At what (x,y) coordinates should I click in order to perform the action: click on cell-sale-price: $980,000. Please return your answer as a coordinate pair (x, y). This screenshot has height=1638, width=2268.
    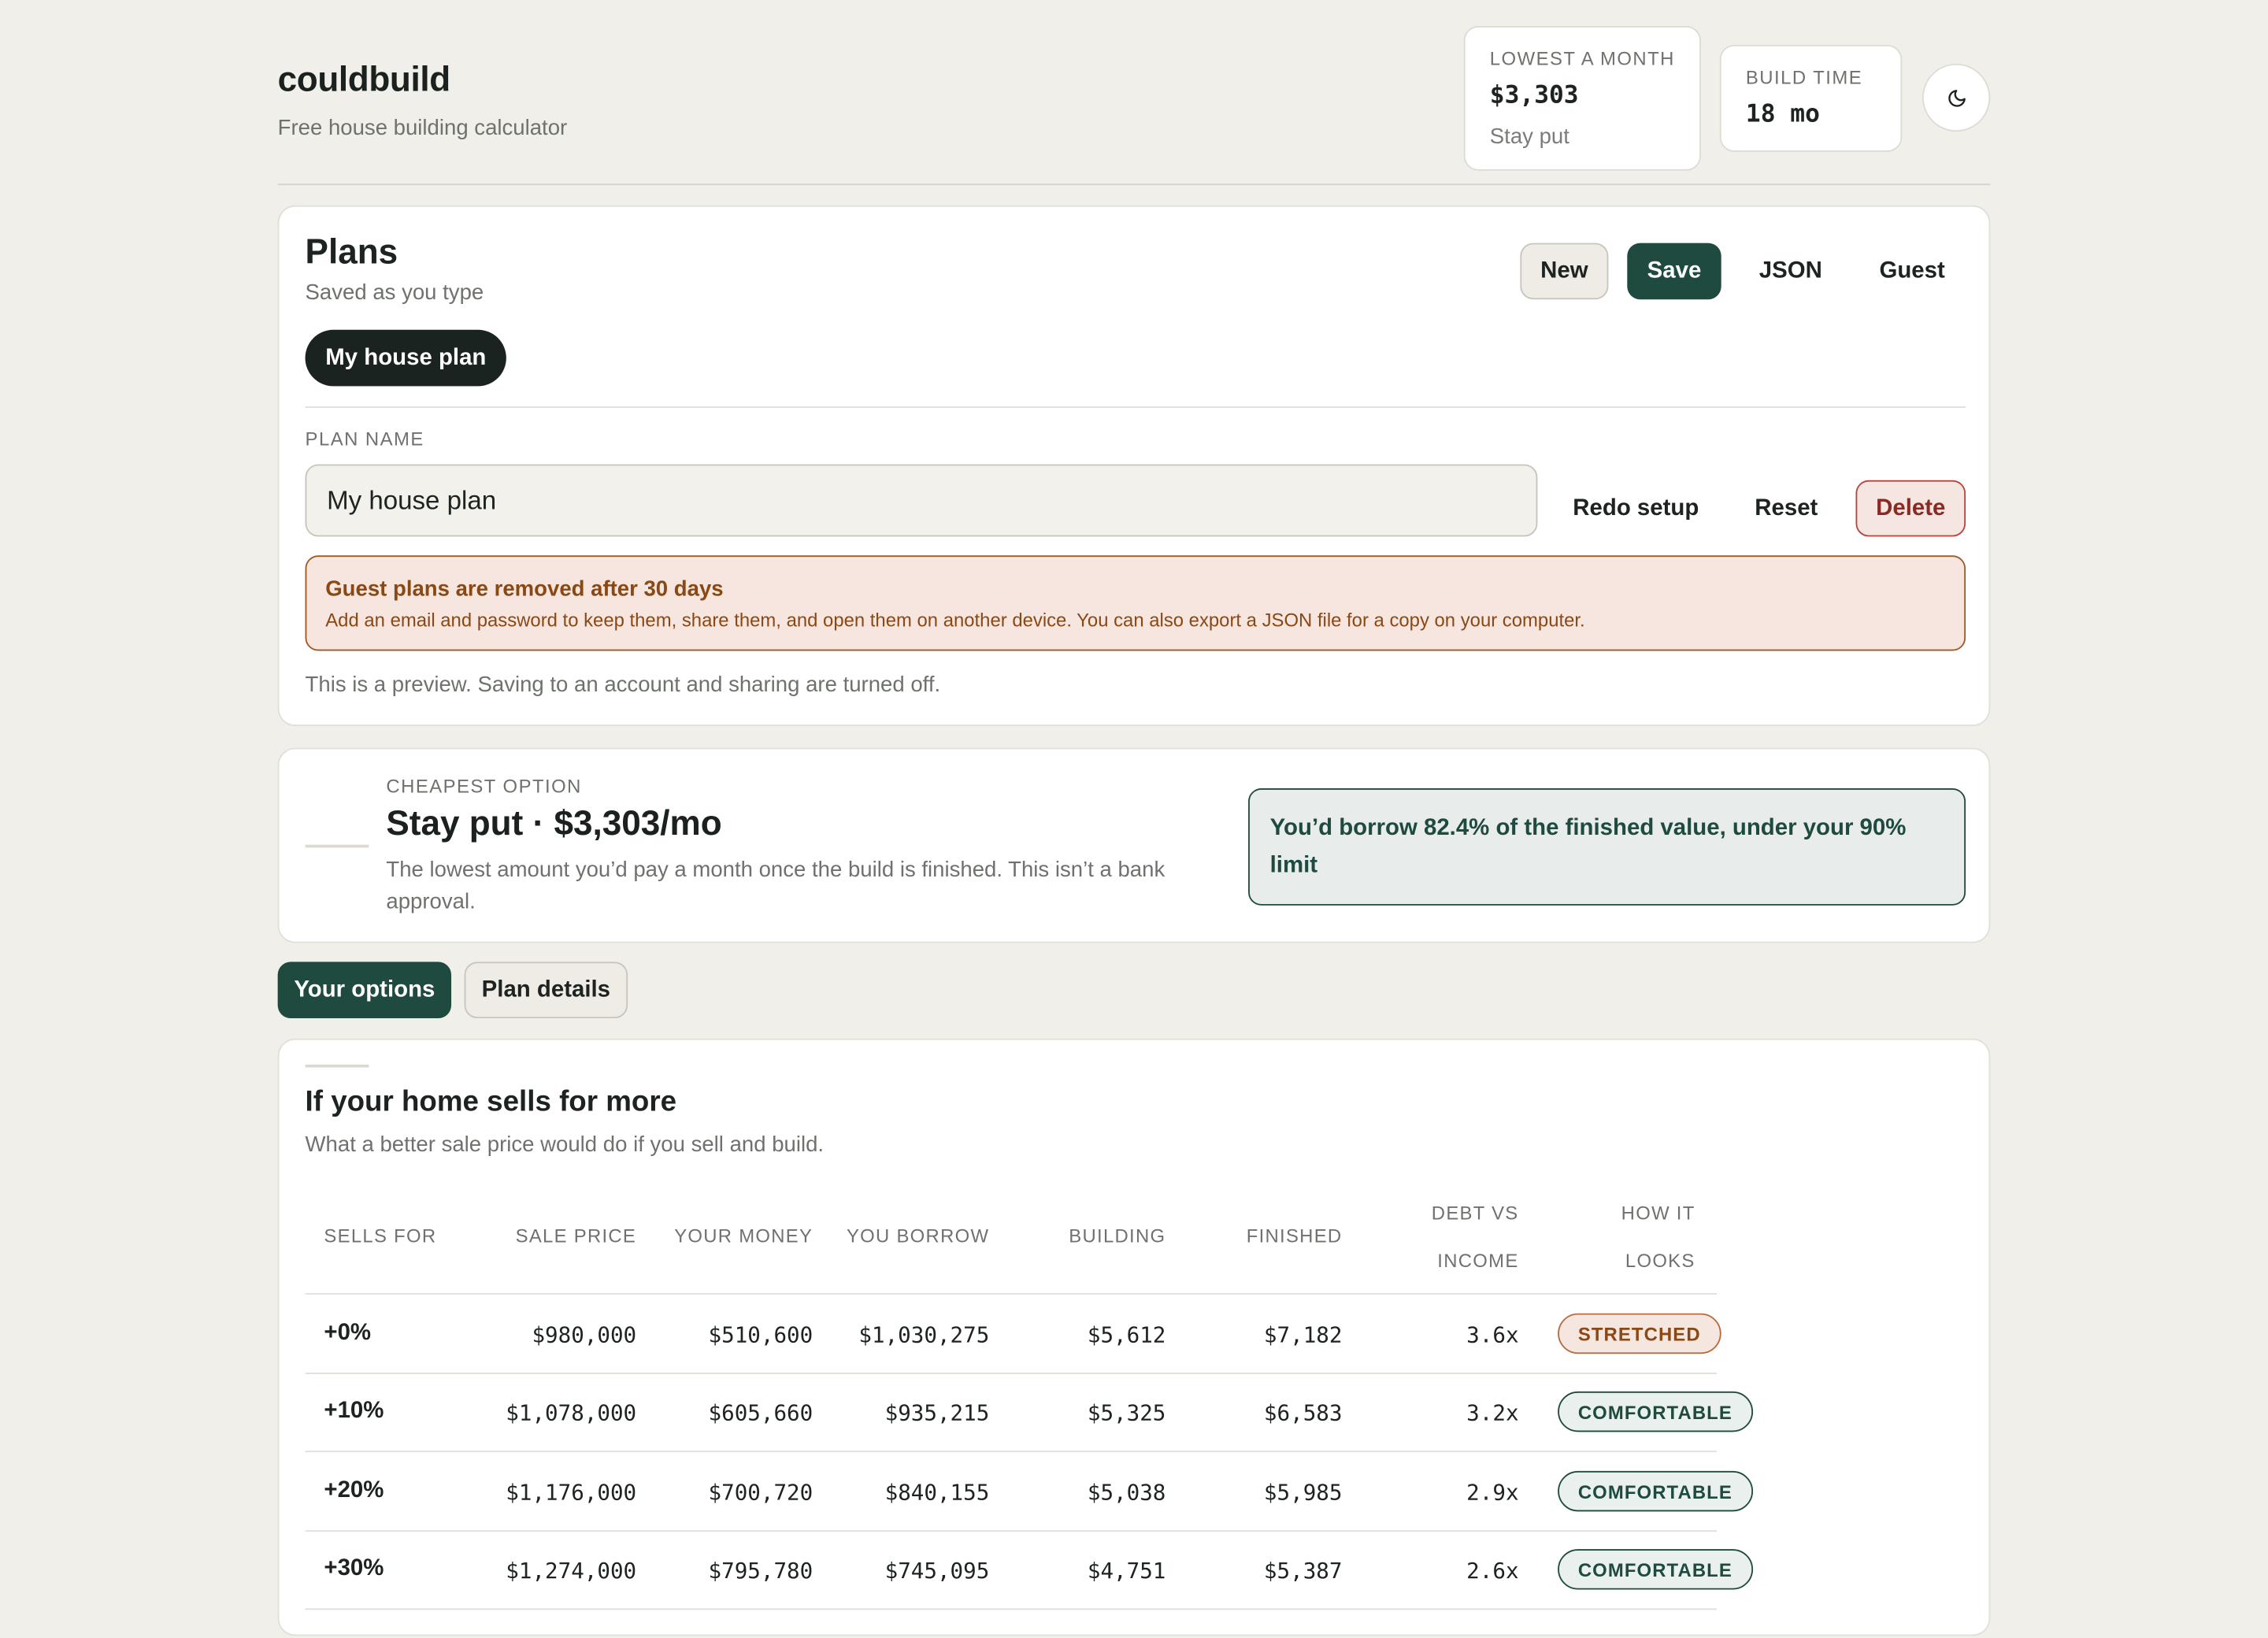
    Looking at the image, I should click on (584, 1334).